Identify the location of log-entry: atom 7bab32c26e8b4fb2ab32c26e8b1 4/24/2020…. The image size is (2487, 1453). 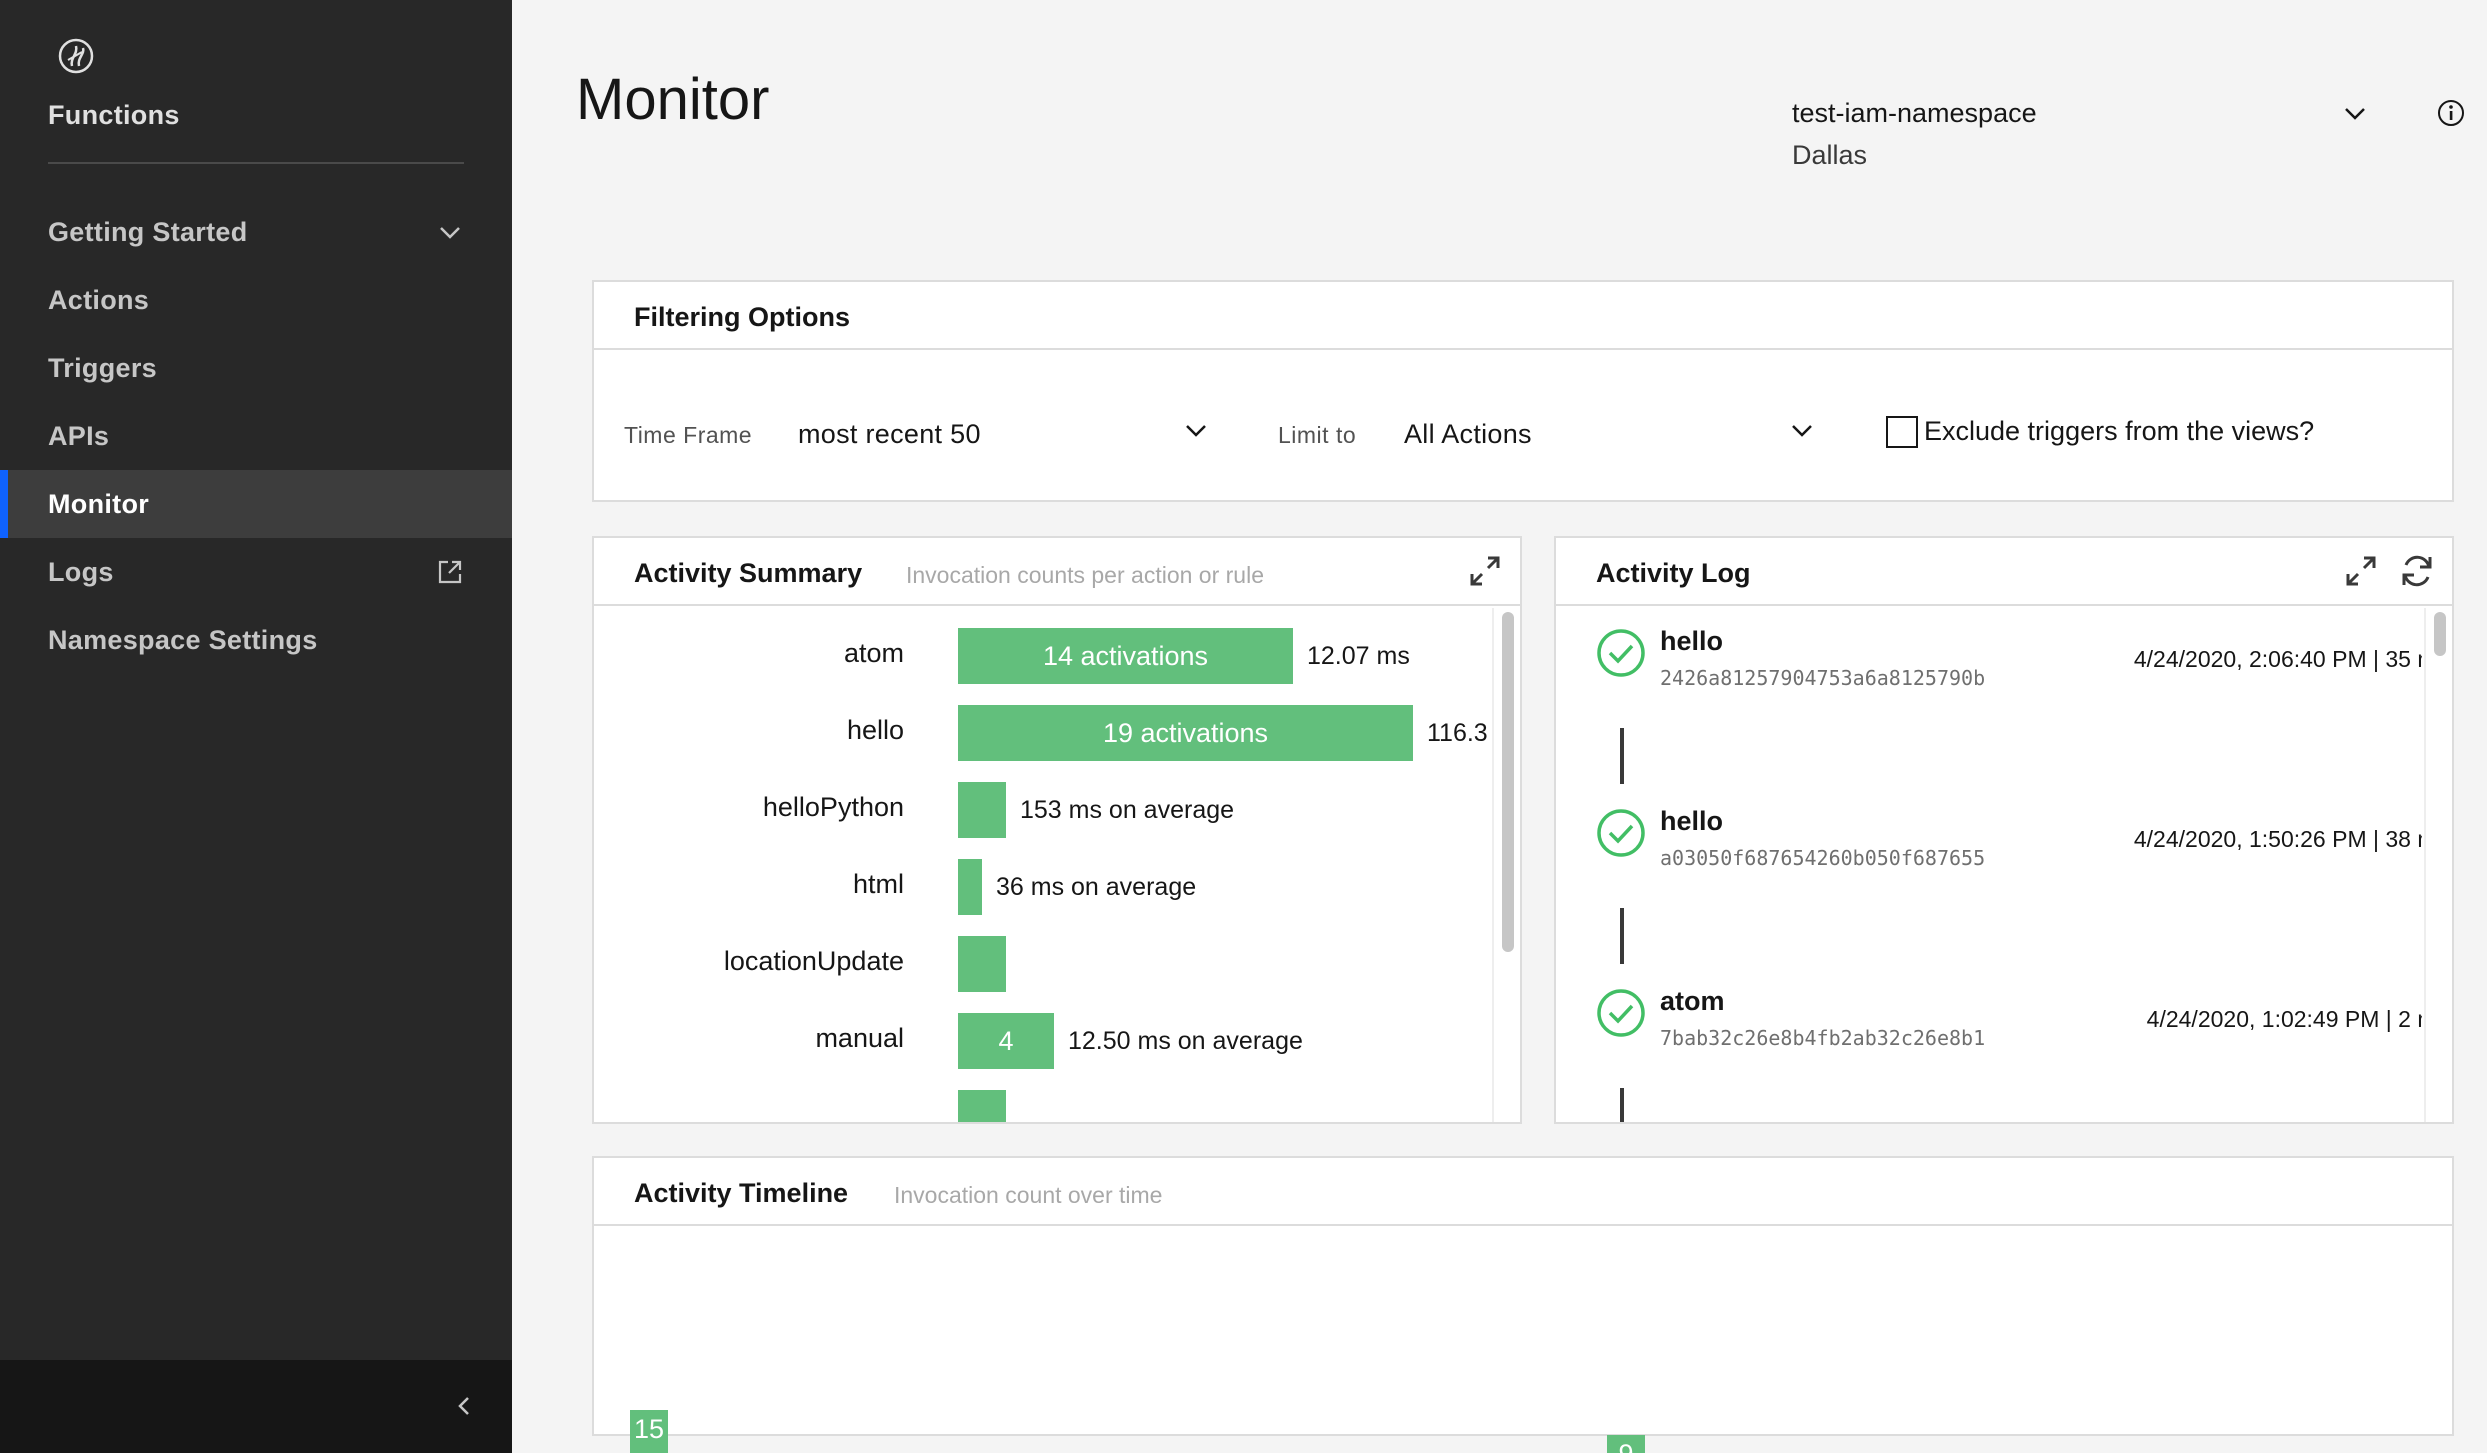
(1989, 1018).